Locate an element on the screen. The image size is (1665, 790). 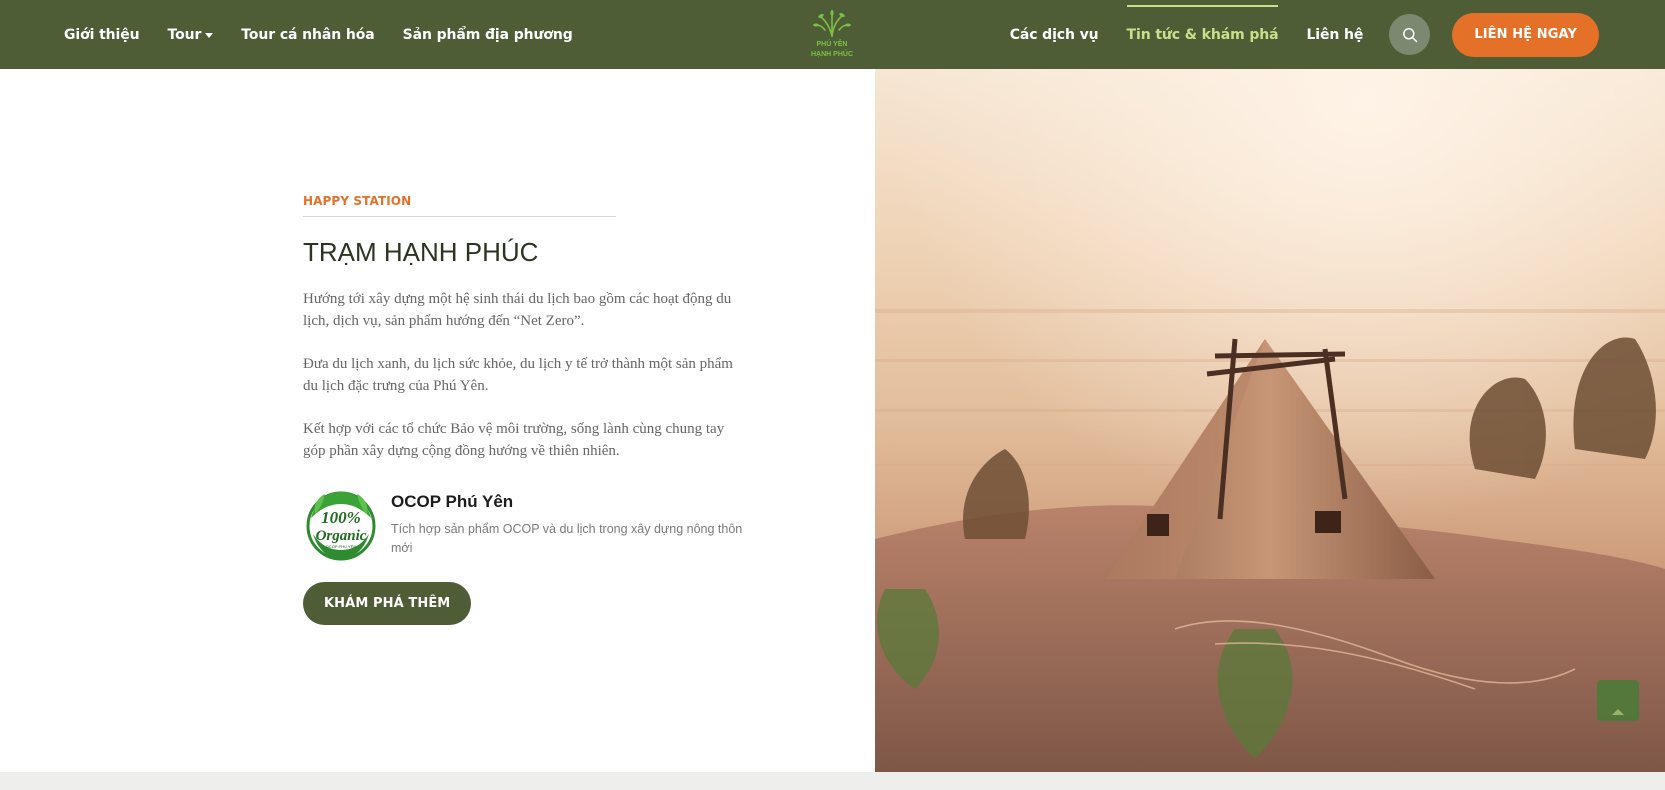
logo-text-bottom: HẠNH PHÚC is located at coordinates (832, 53).